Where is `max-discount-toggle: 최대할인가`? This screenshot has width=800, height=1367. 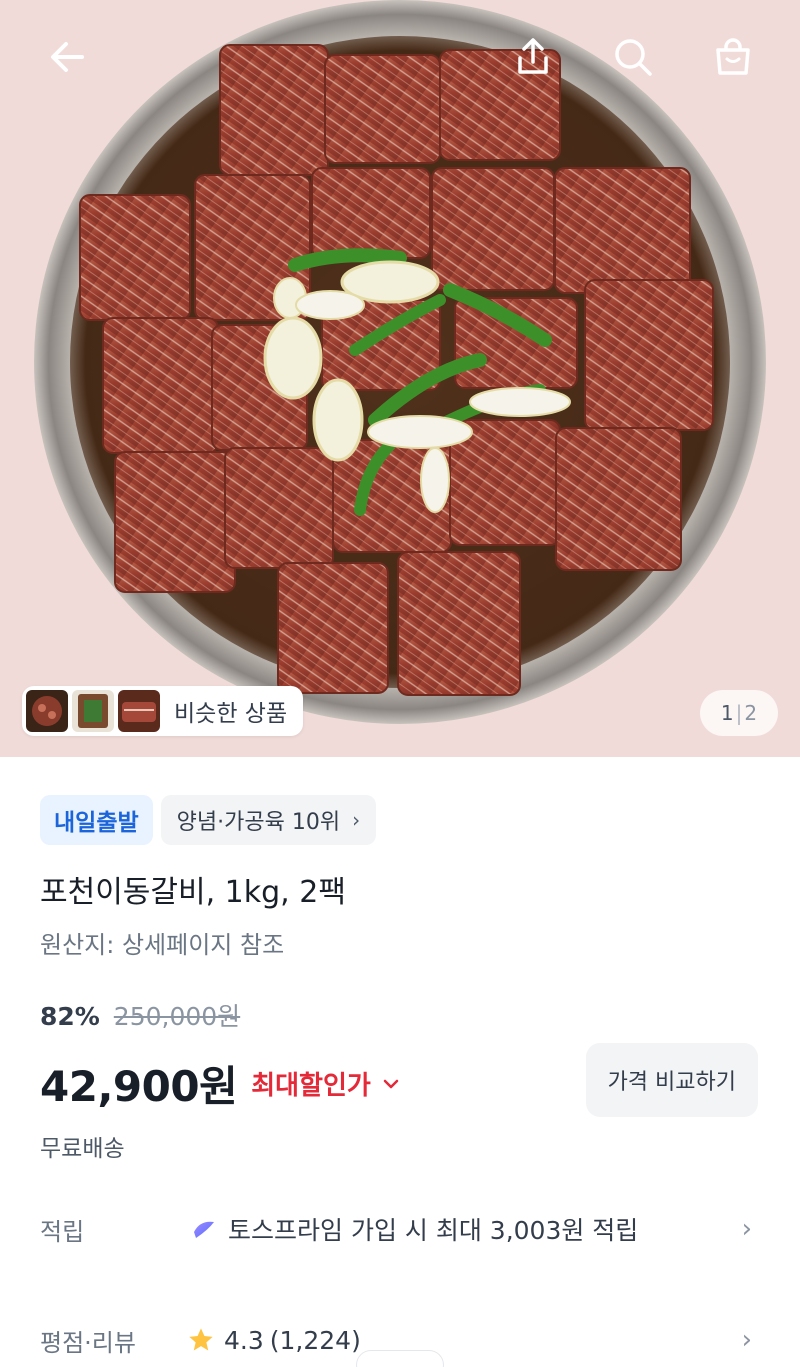 max-discount-toggle: 최대할인가 is located at coordinates (325, 1083).